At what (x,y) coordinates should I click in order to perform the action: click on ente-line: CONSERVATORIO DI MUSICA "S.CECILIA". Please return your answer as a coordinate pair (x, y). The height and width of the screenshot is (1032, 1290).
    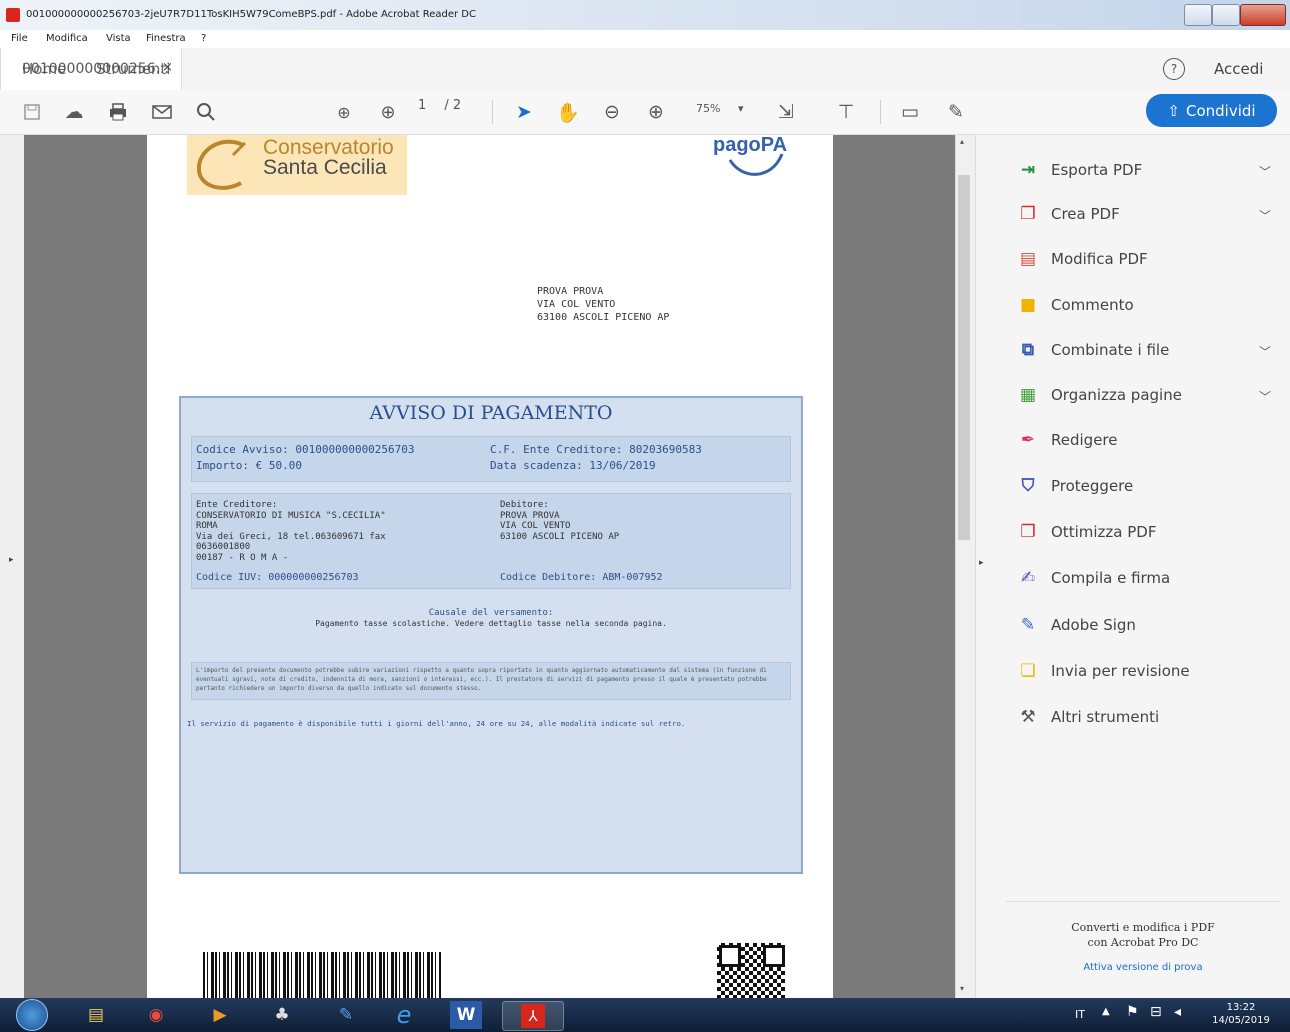
    Looking at the image, I should click on (291, 515).